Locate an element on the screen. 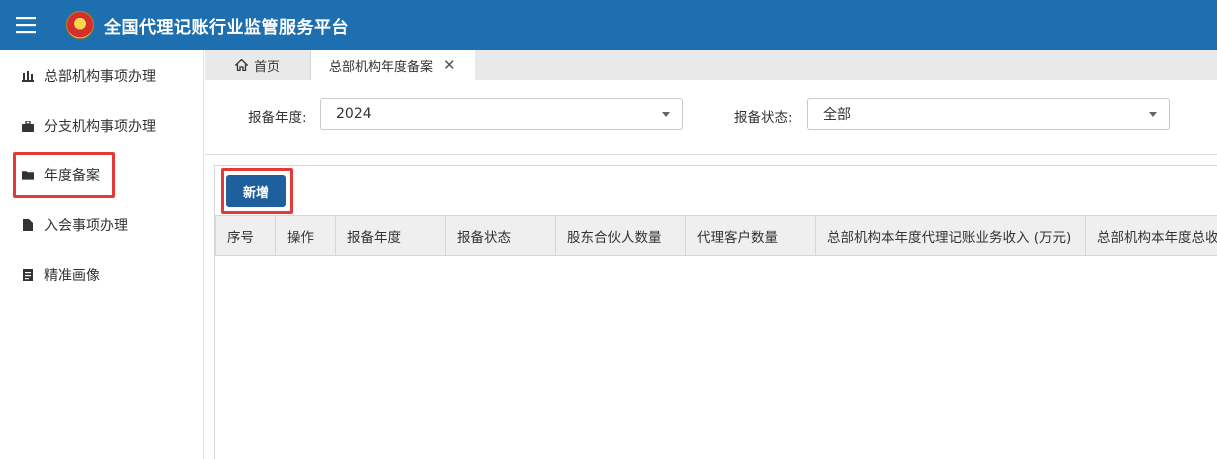  add-button: 新增 is located at coordinates (256, 191).